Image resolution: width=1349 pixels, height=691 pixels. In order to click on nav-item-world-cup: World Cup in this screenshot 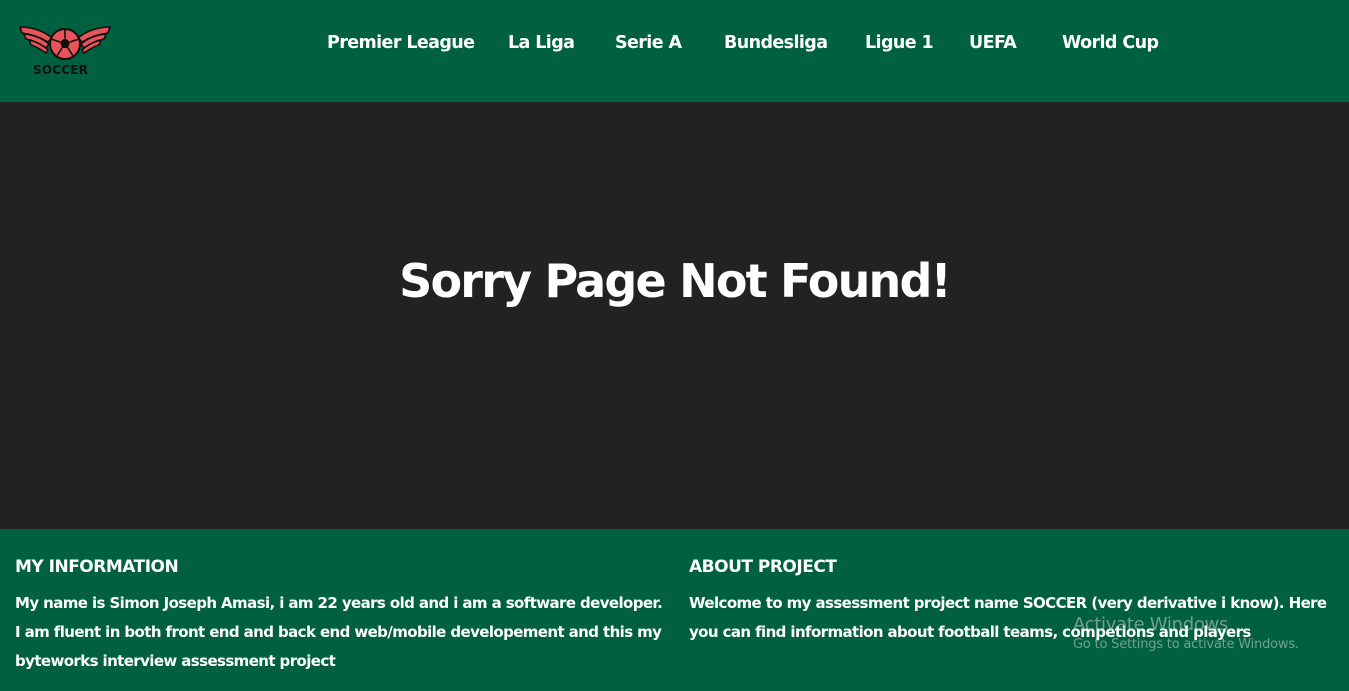, I will do `click(1110, 43)`.